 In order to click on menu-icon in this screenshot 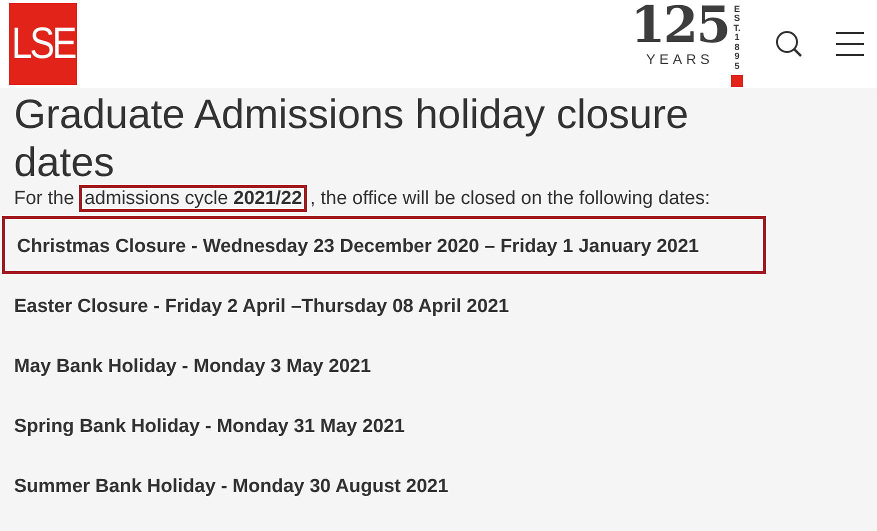, I will do `click(850, 44)`.